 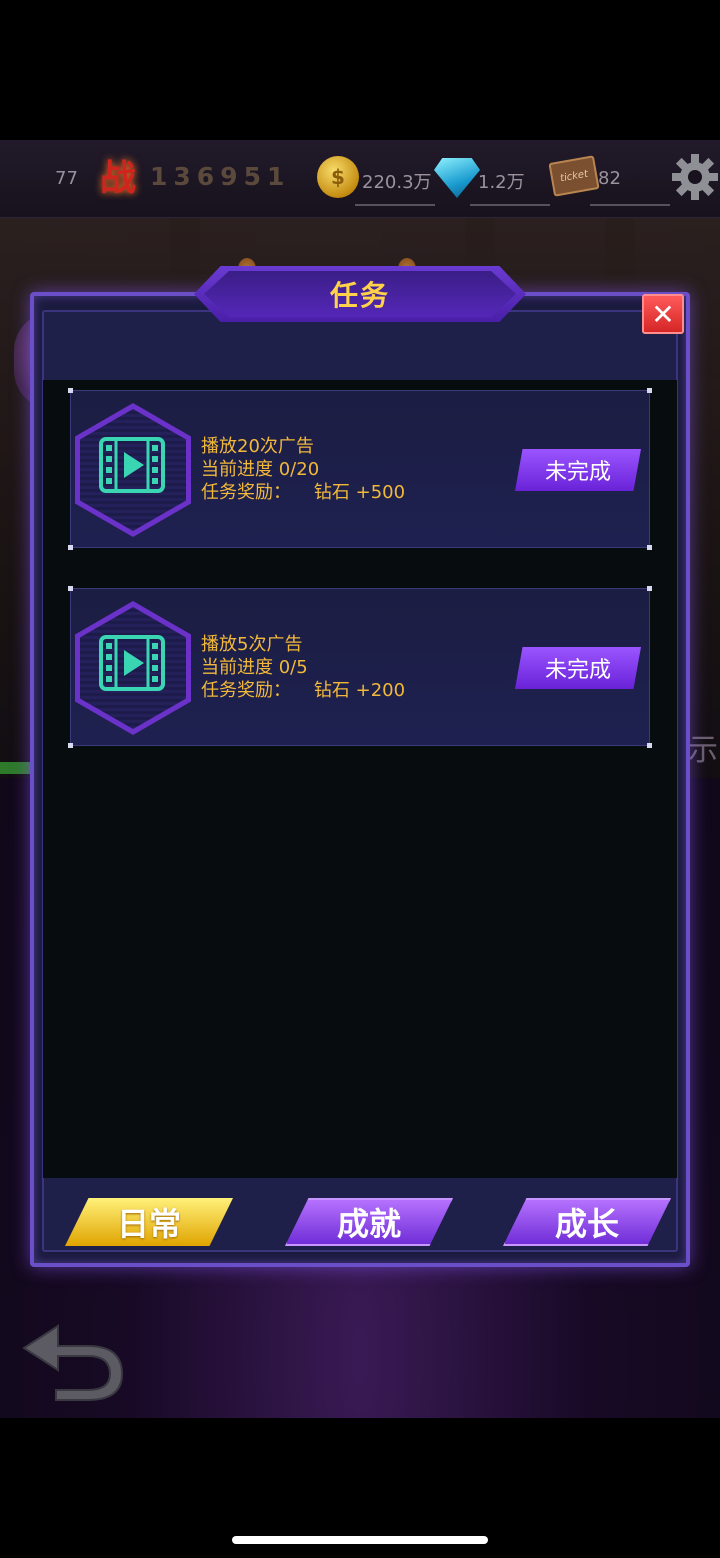 I want to click on ticket-icon: ticket, so click(x=574, y=176).